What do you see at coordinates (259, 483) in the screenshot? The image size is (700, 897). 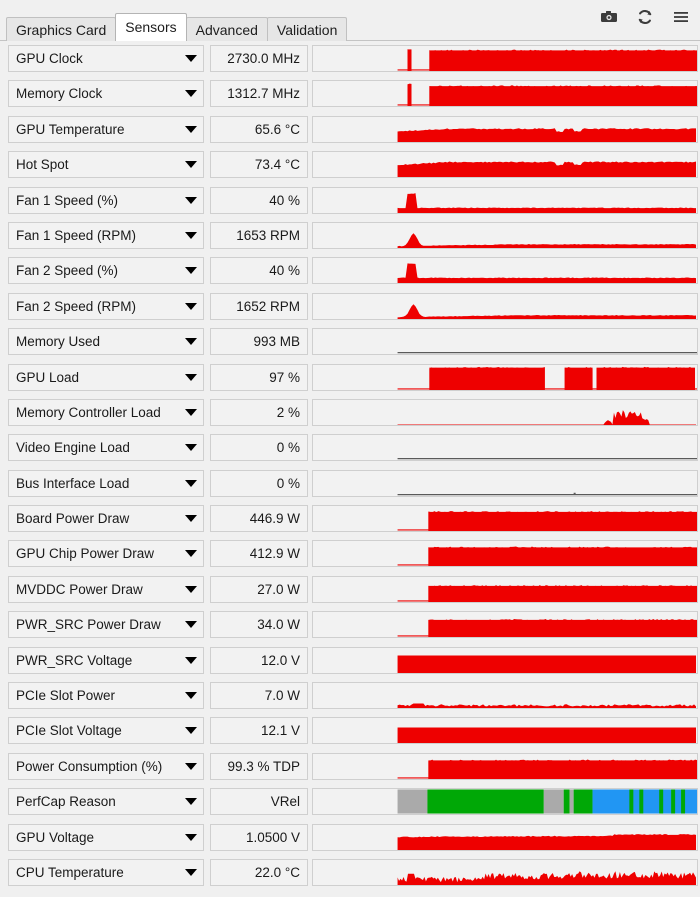 I see `sensor-value-bus-interface-load: 0 %` at bounding box center [259, 483].